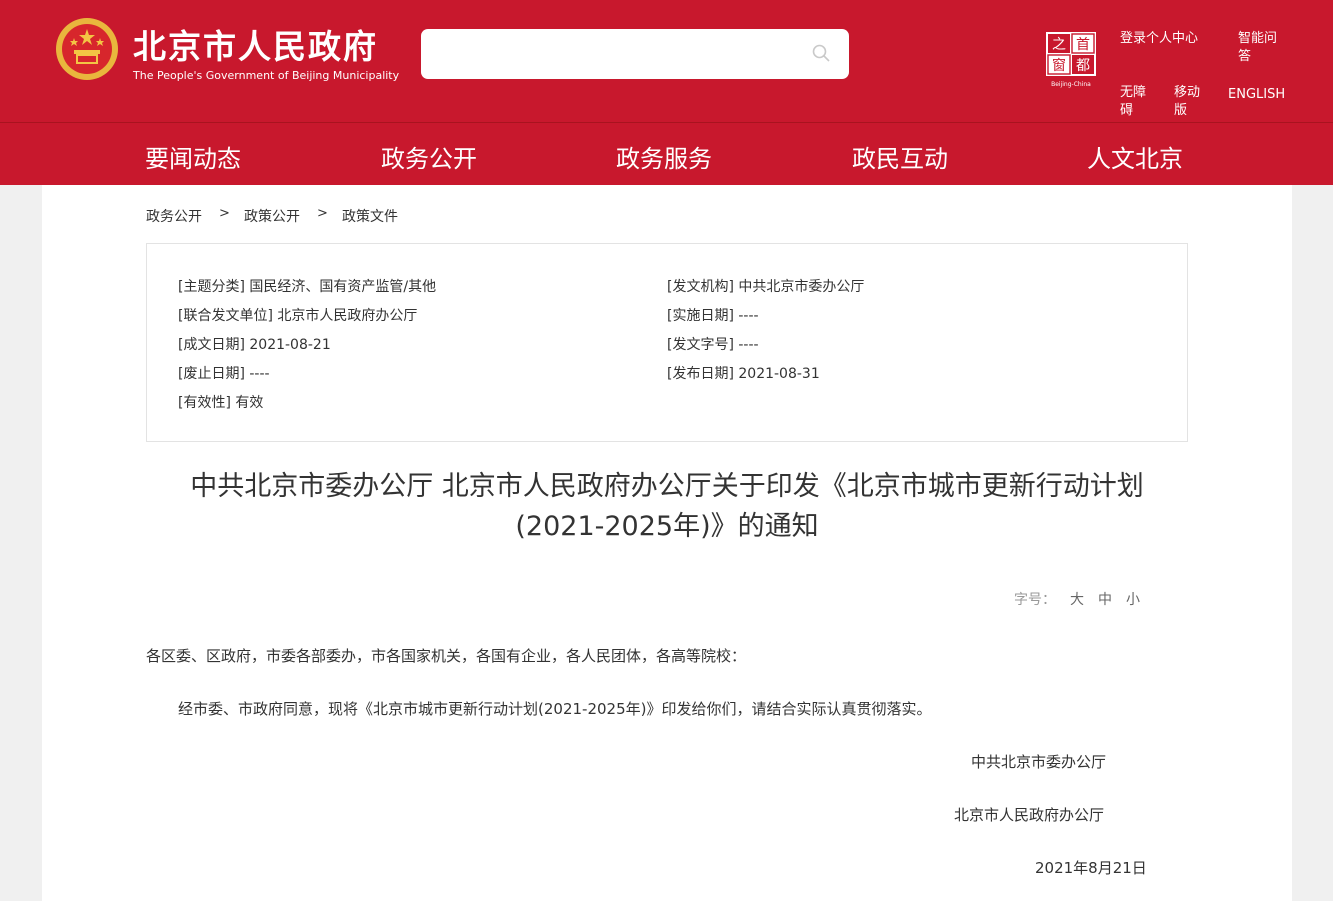 This screenshot has width=1333, height=901. What do you see at coordinates (1133, 599) in the screenshot?
I see `font-size-small-button: 小` at bounding box center [1133, 599].